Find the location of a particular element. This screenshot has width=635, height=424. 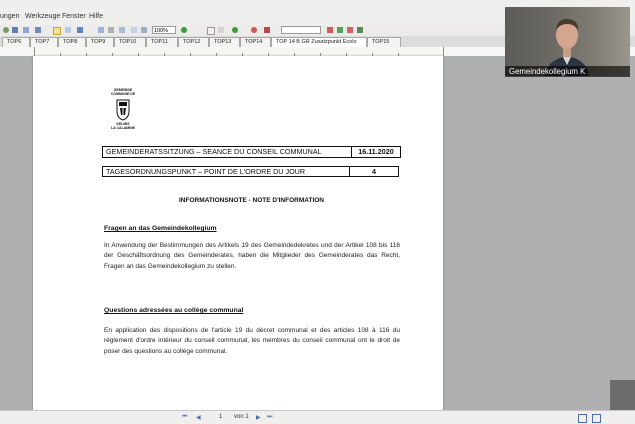

tab-top7: TOP7 is located at coordinates (44, 42).